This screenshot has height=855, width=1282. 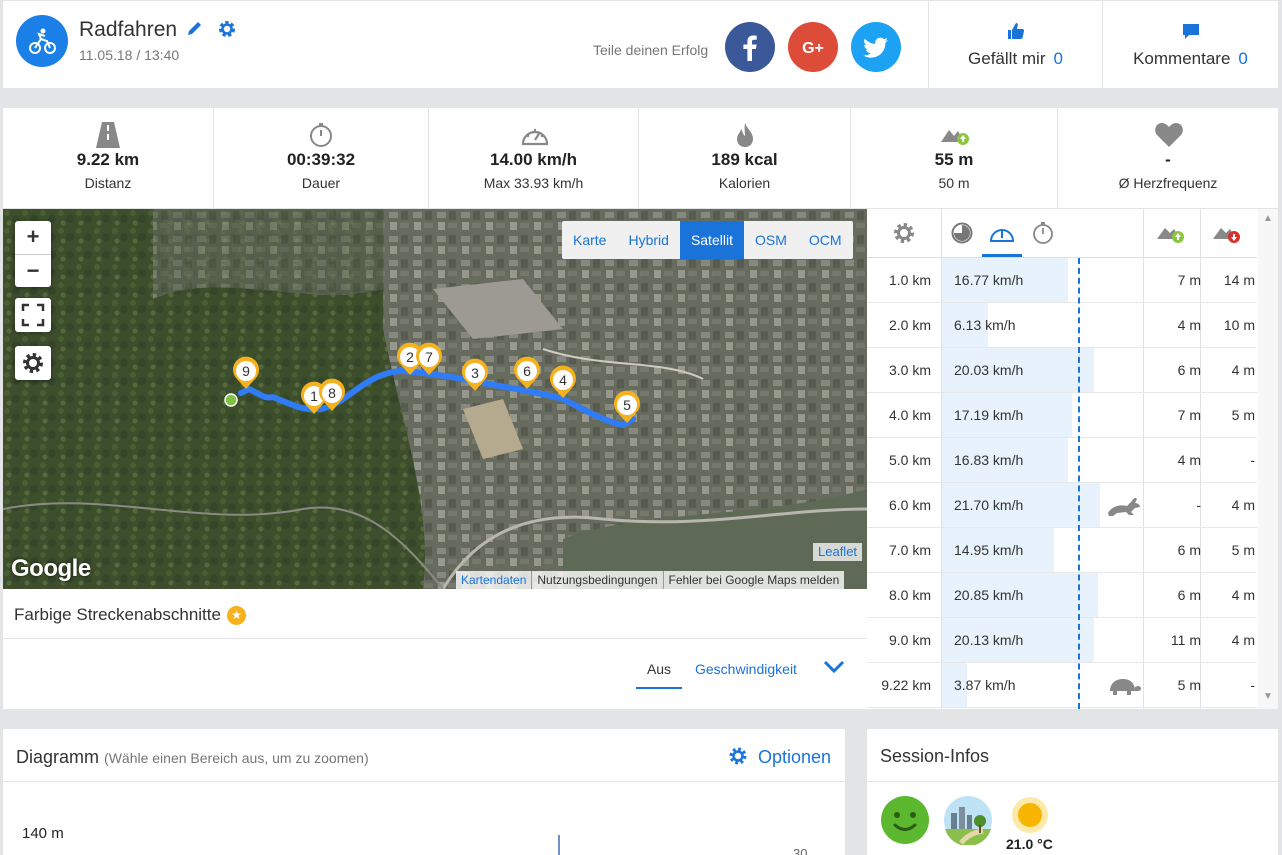 What do you see at coordinates (1002, 233) in the screenshot?
I see `speedometer-tab-icon` at bounding box center [1002, 233].